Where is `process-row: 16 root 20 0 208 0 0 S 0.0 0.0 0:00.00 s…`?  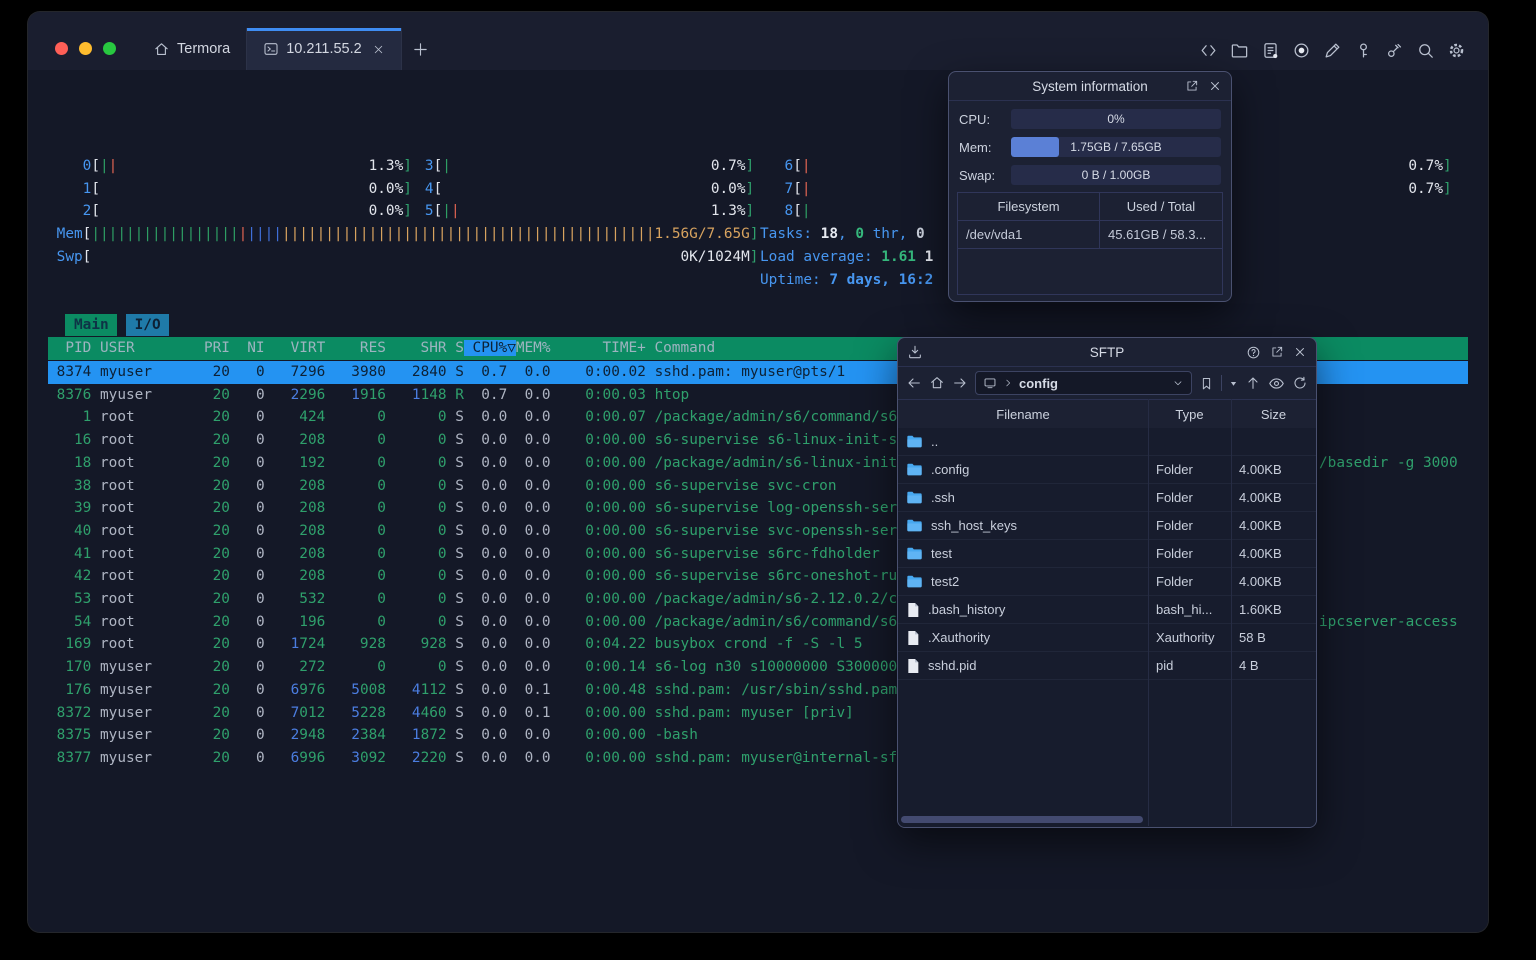
process-row: 16 root 20 0 208 0 0 S 0.0 0.0 0:00.00 s… is located at coordinates (477, 440).